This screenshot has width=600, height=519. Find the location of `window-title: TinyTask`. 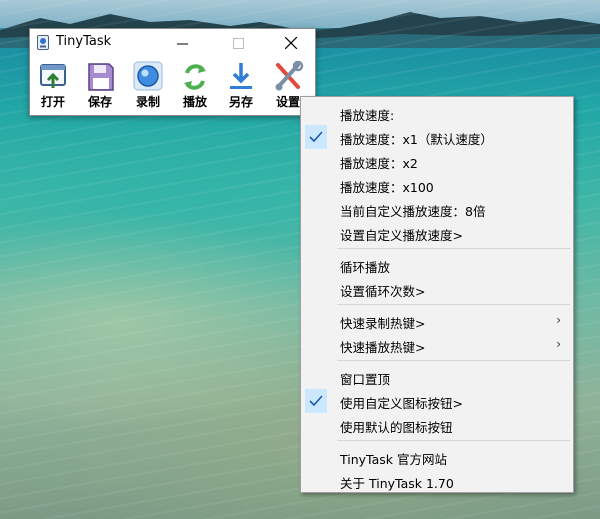

window-title: TinyTask is located at coordinates (84, 41).